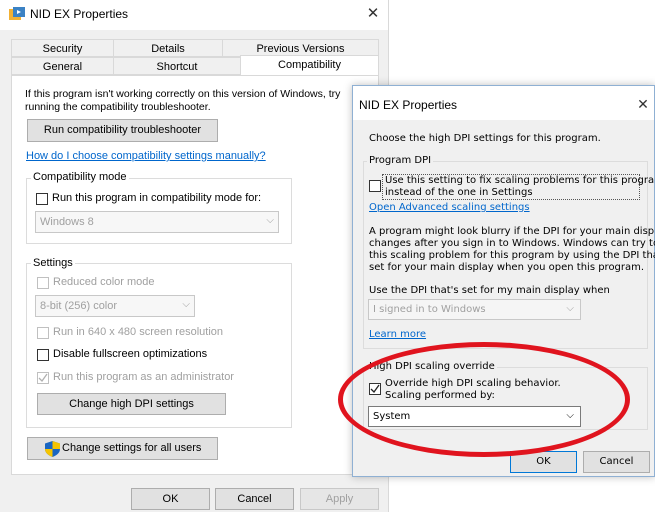  Describe the element at coordinates (177, 66) in the screenshot. I see `tab-shortcut: Shortcut` at that location.